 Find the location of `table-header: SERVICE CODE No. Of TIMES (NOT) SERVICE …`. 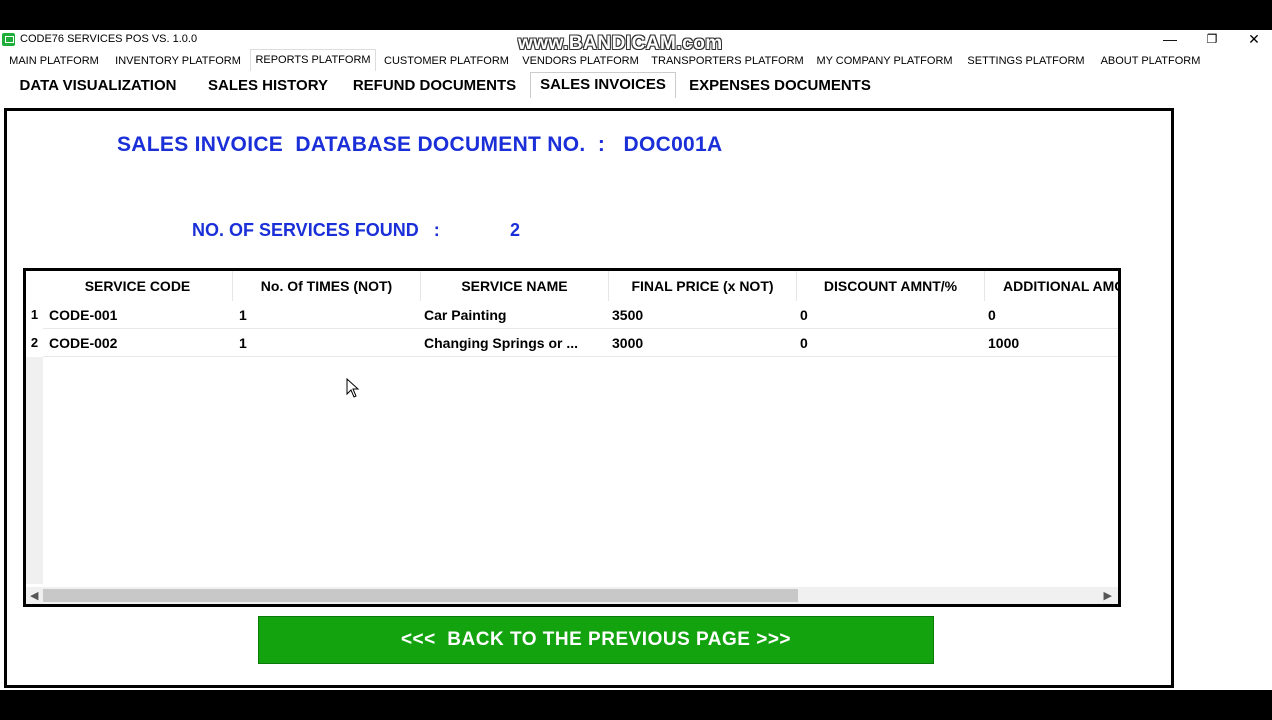

table-header: SERVICE CODE No. Of TIMES (NOT) SERVICE … is located at coordinates (572, 286).